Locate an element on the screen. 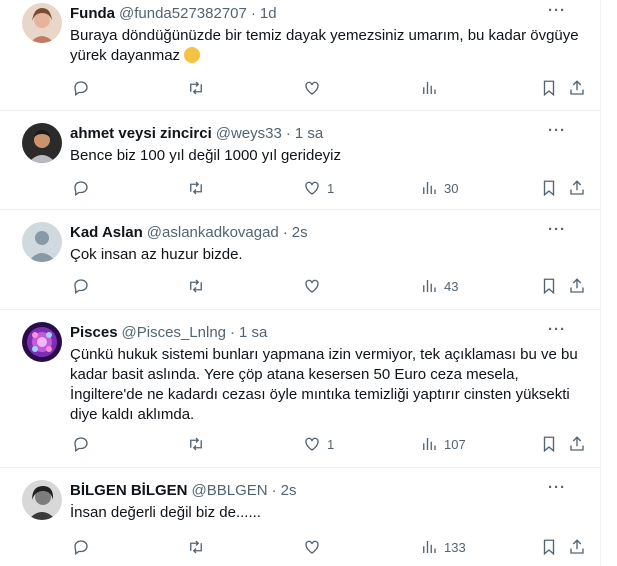  tweet-actions: 43 is located at coordinates (327, 287).